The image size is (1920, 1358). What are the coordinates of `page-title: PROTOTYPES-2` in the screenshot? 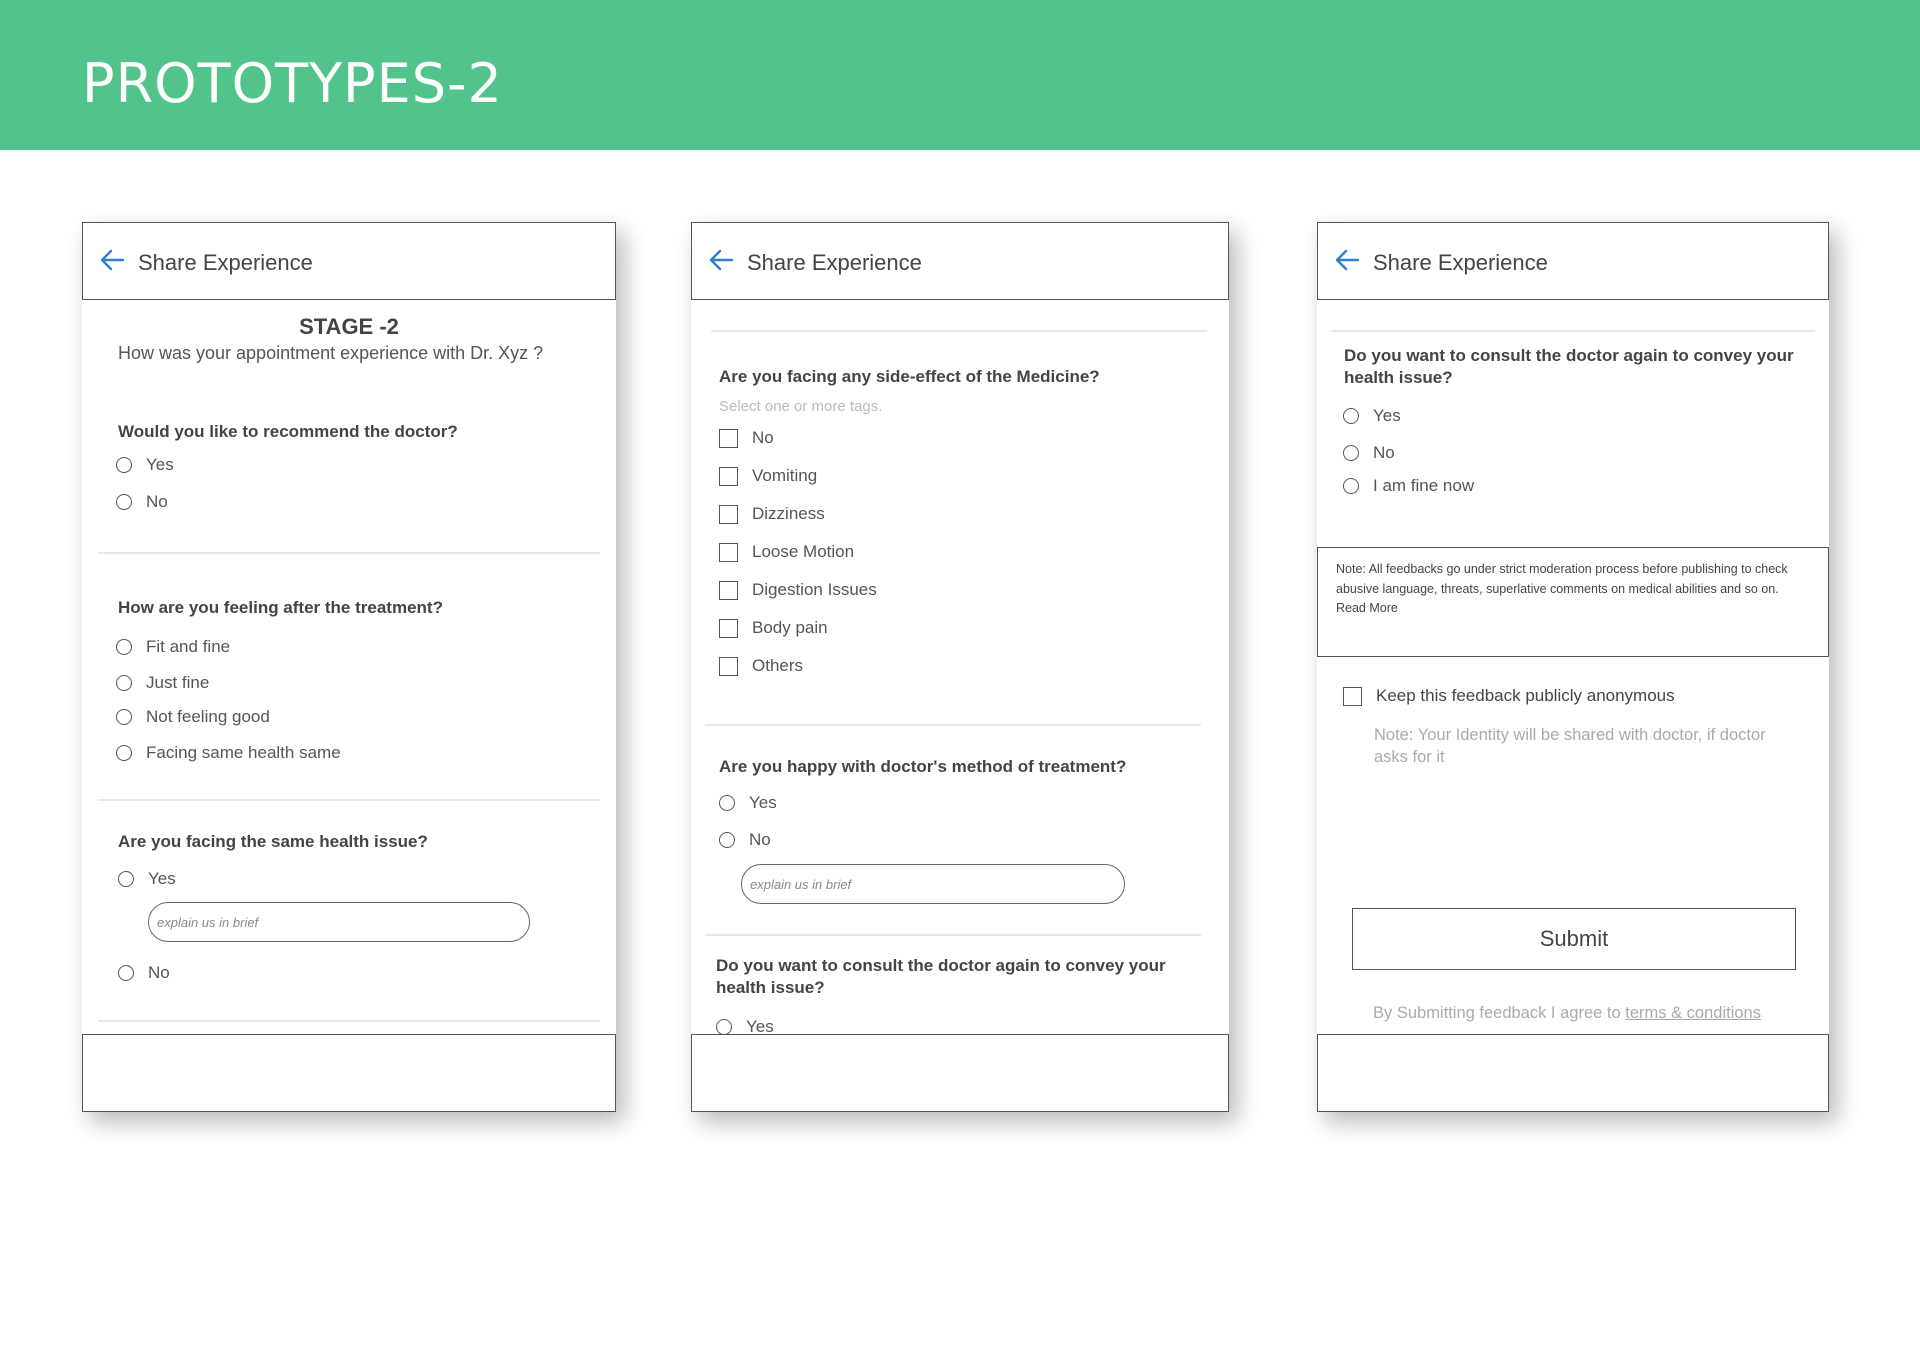 It's located at (292, 83).